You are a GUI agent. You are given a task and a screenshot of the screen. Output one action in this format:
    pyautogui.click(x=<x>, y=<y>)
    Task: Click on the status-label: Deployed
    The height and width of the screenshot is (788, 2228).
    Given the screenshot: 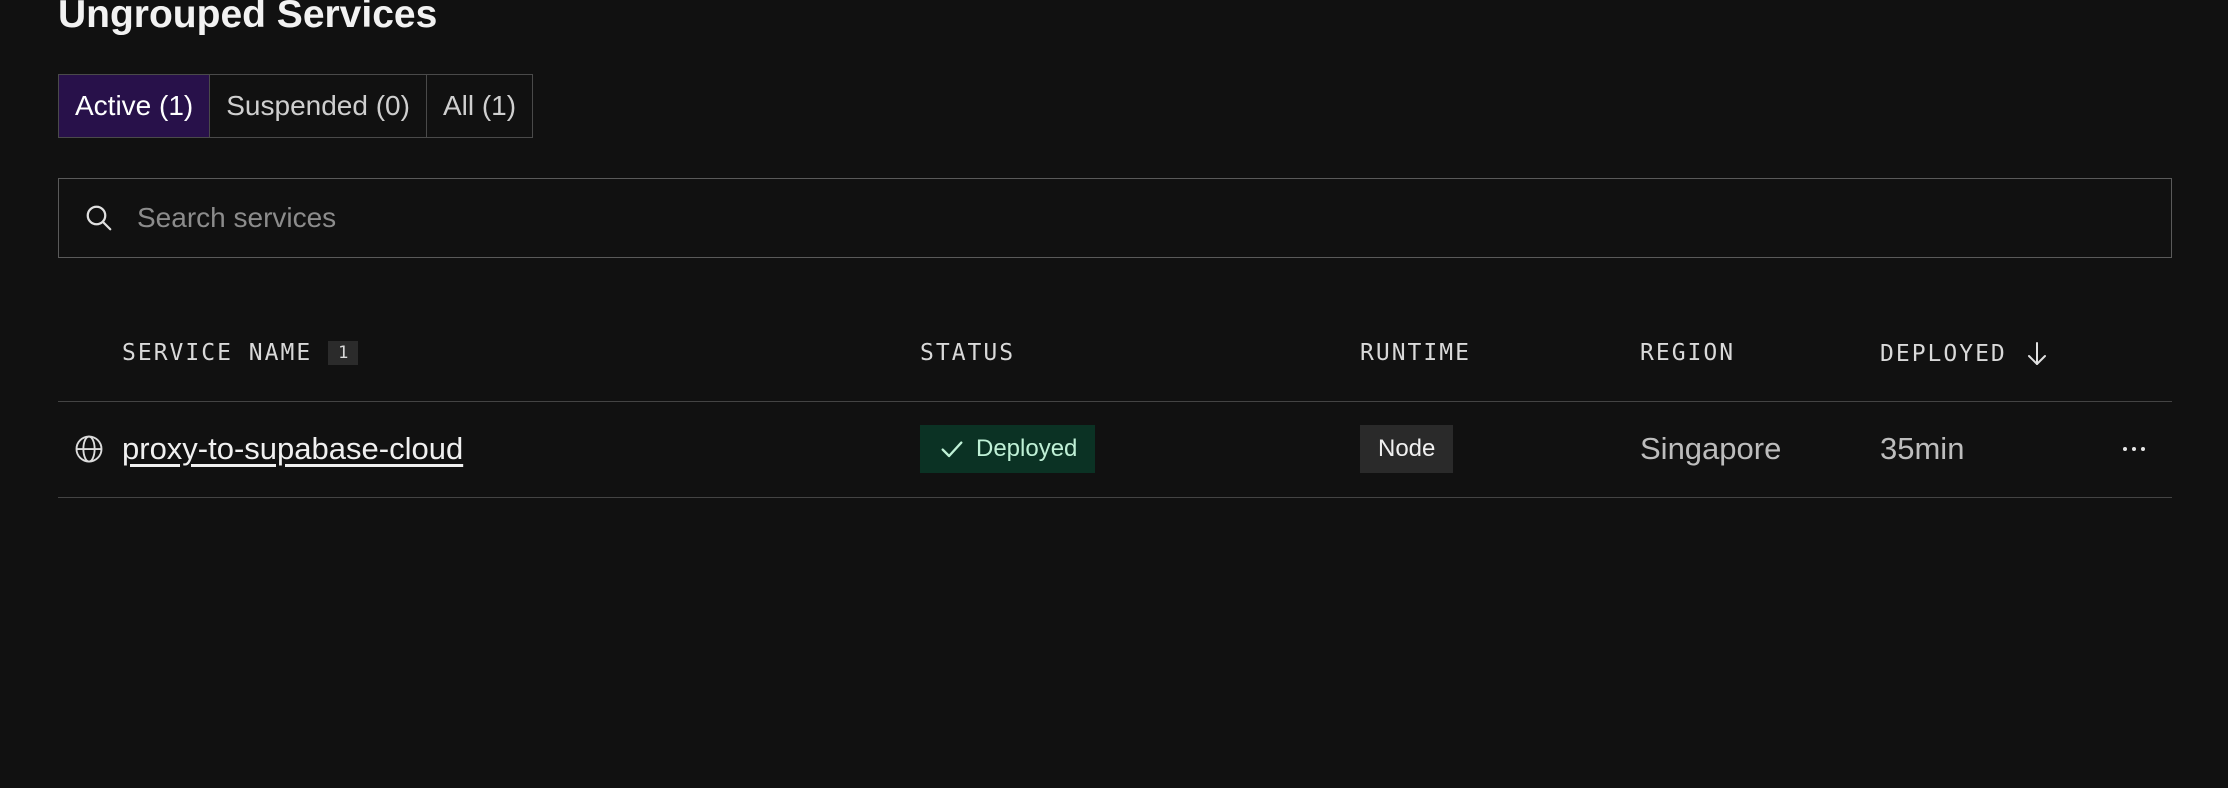 What is the action you would take?
    pyautogui.click(x=1027, y=448)
    